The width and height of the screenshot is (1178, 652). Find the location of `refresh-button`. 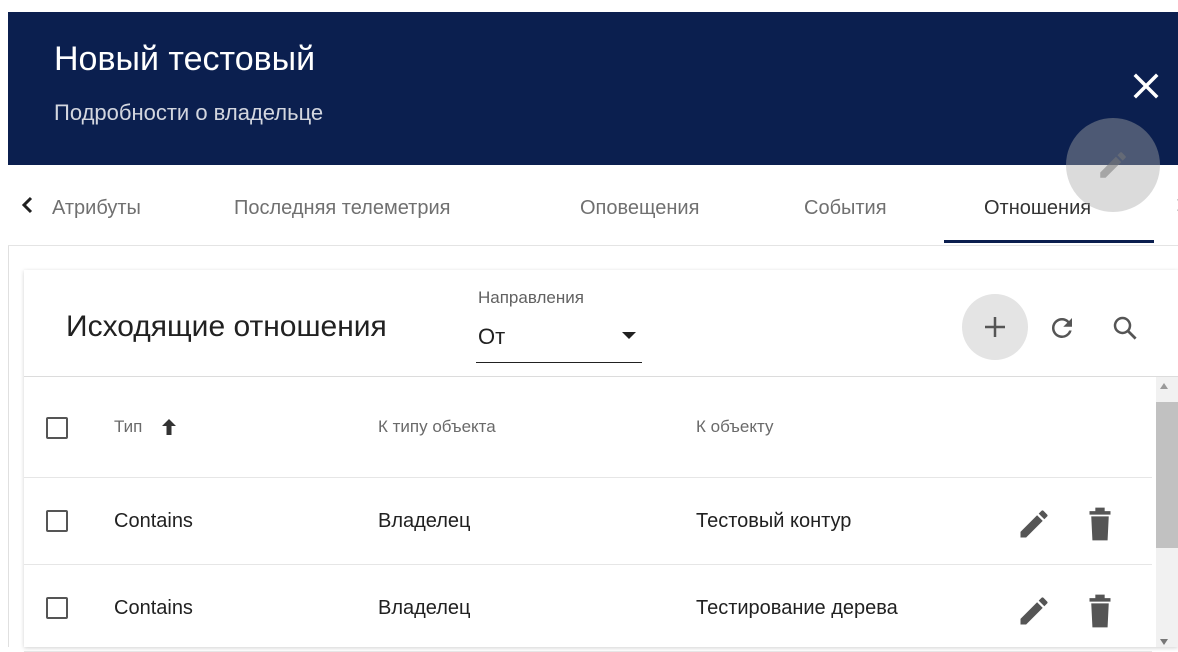

refresh-button is located at coordinates (1062, 328).